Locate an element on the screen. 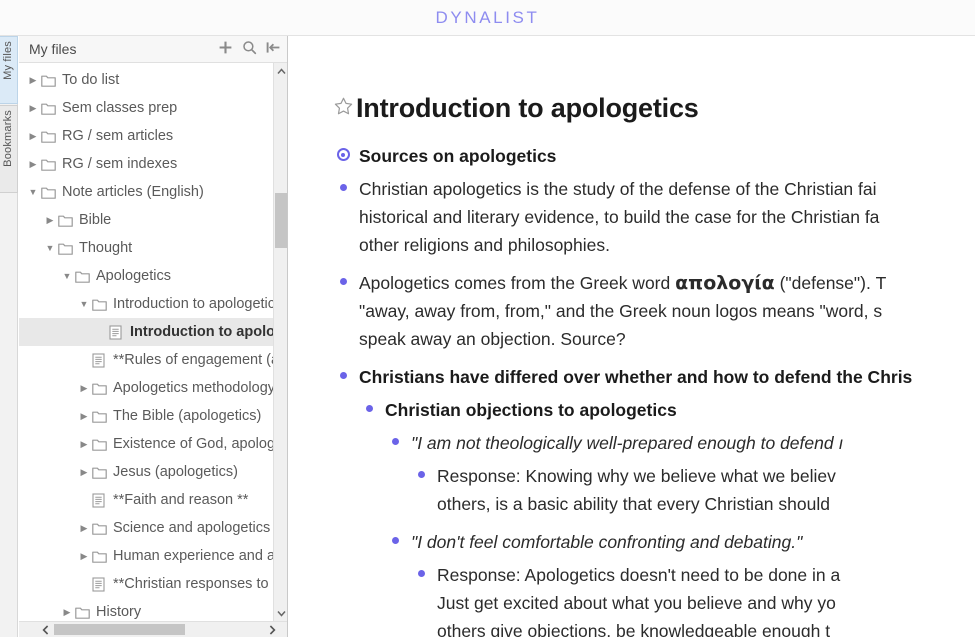 The height and width of the screenshot is (637, 975). outline-item-objections: Christian objections to apologetics is located at coordinates (667, 410).